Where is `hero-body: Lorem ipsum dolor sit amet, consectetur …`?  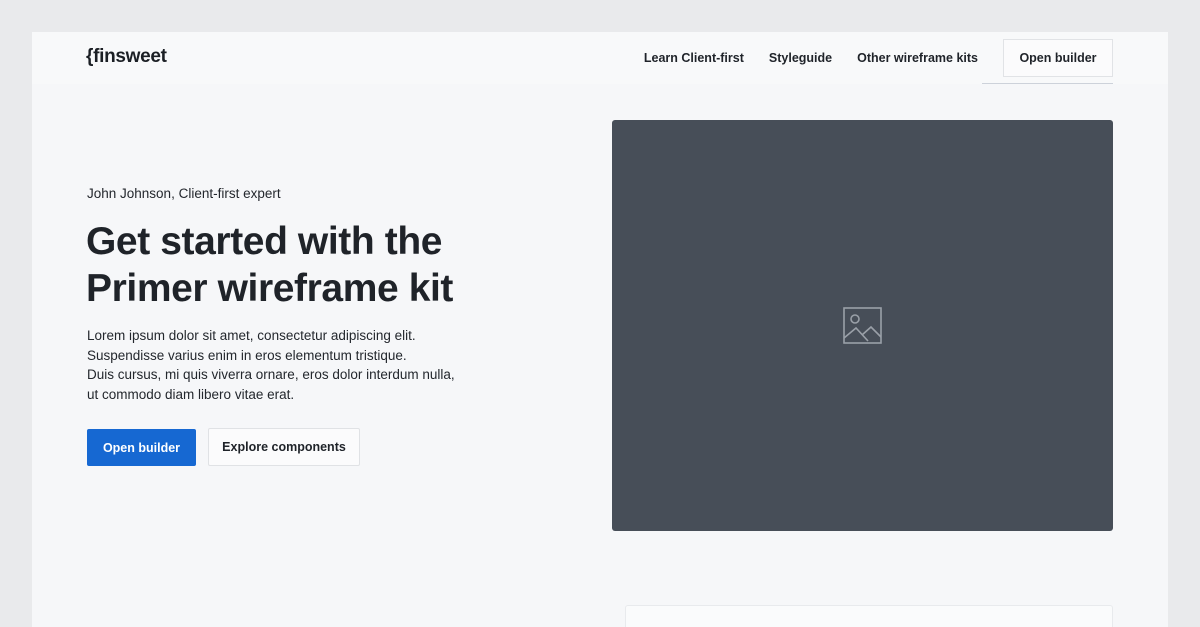 hero-body: Lorem ipsum dolor sit amet, consectetur … is located at coordinates (287, 365).